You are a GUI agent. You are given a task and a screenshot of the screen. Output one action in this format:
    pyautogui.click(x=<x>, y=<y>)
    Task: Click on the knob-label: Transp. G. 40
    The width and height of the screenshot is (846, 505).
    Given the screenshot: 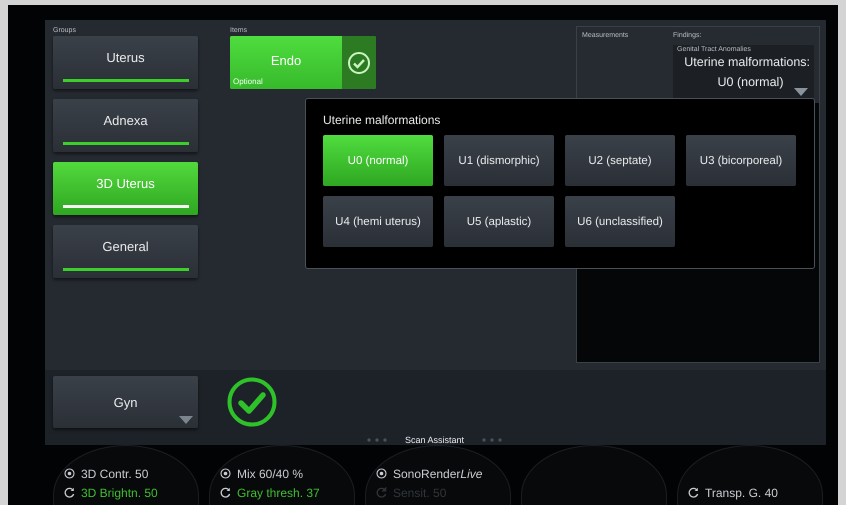 What is the action you would take?
    pyautogui.click(x=741, y=493)
    